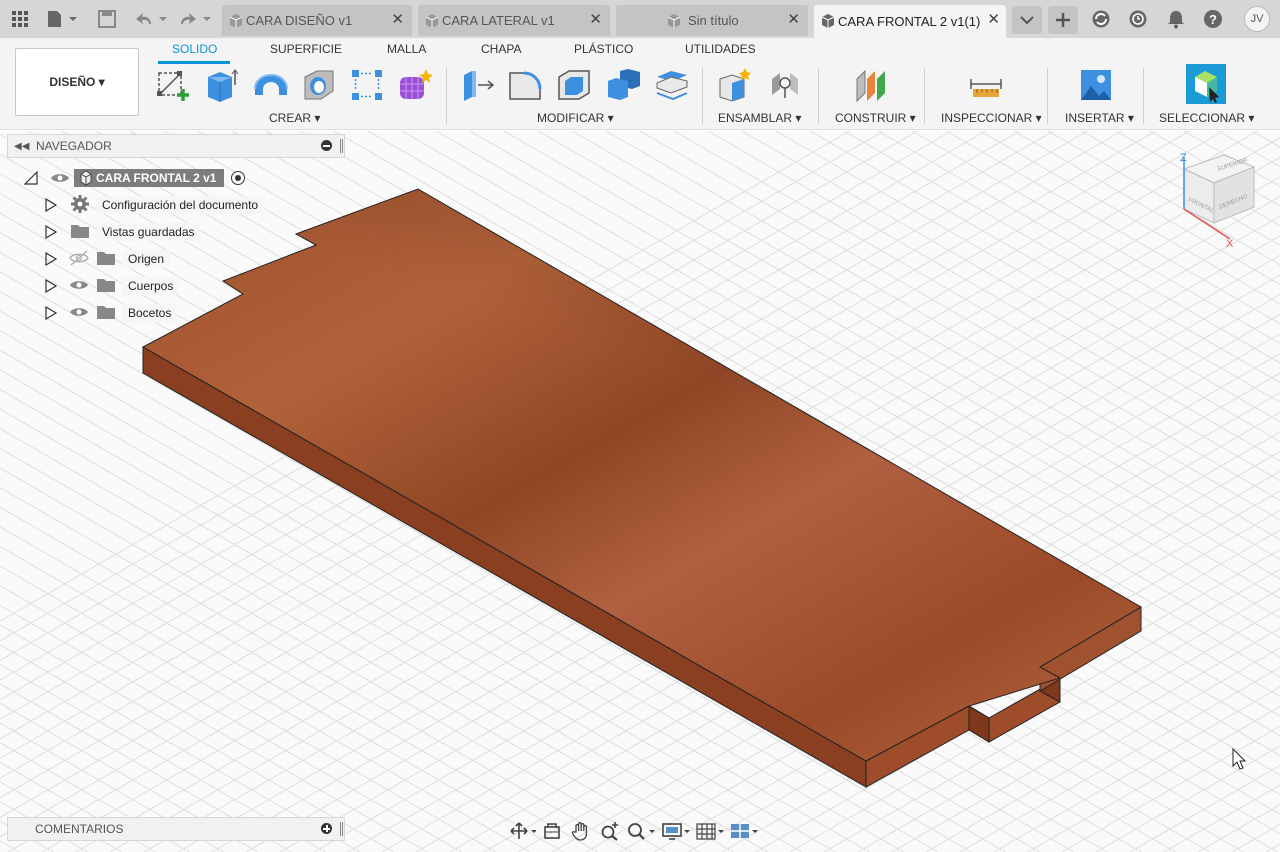 This screenshot has height=852, width=1280. I want to click on save-icon, so click(107, 19).